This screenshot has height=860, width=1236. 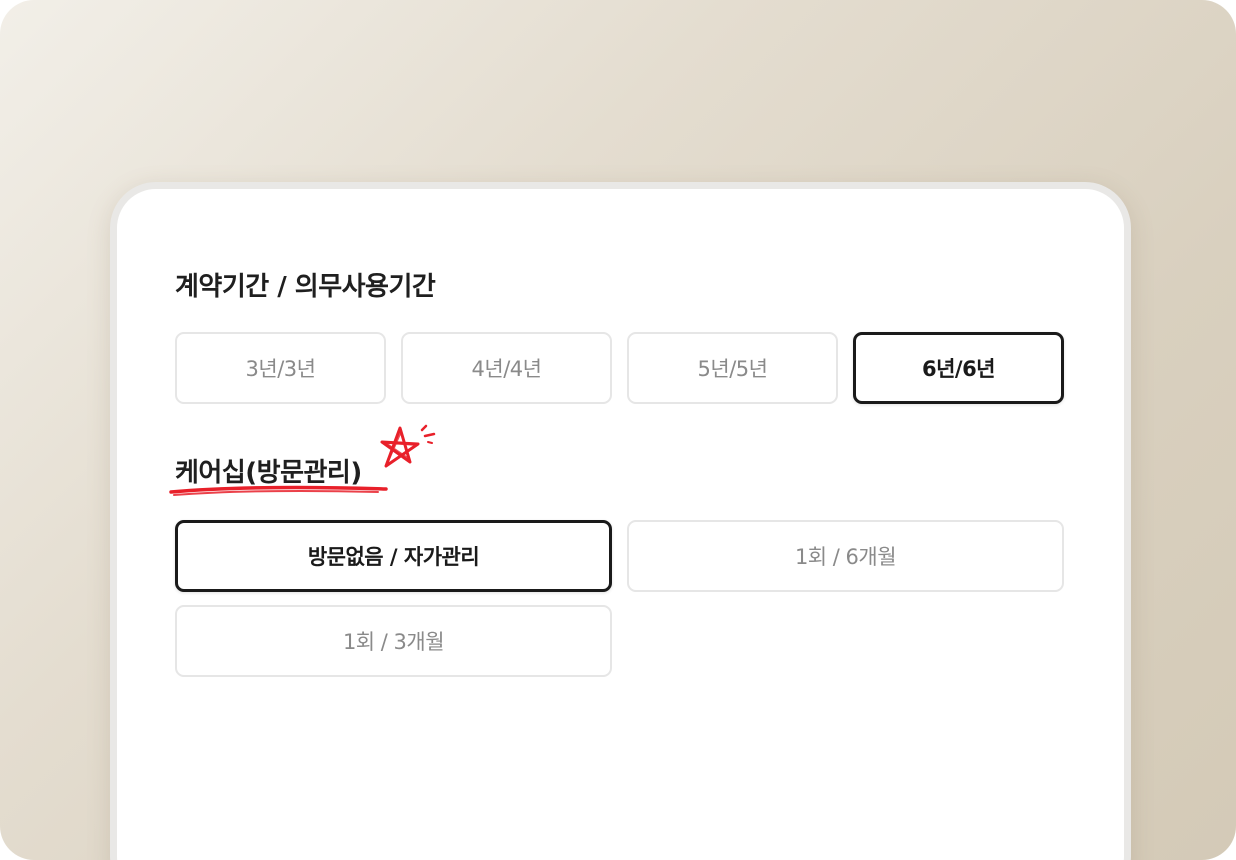 I want to click on red-star-doodle-icon, so click(x=408, y=446).